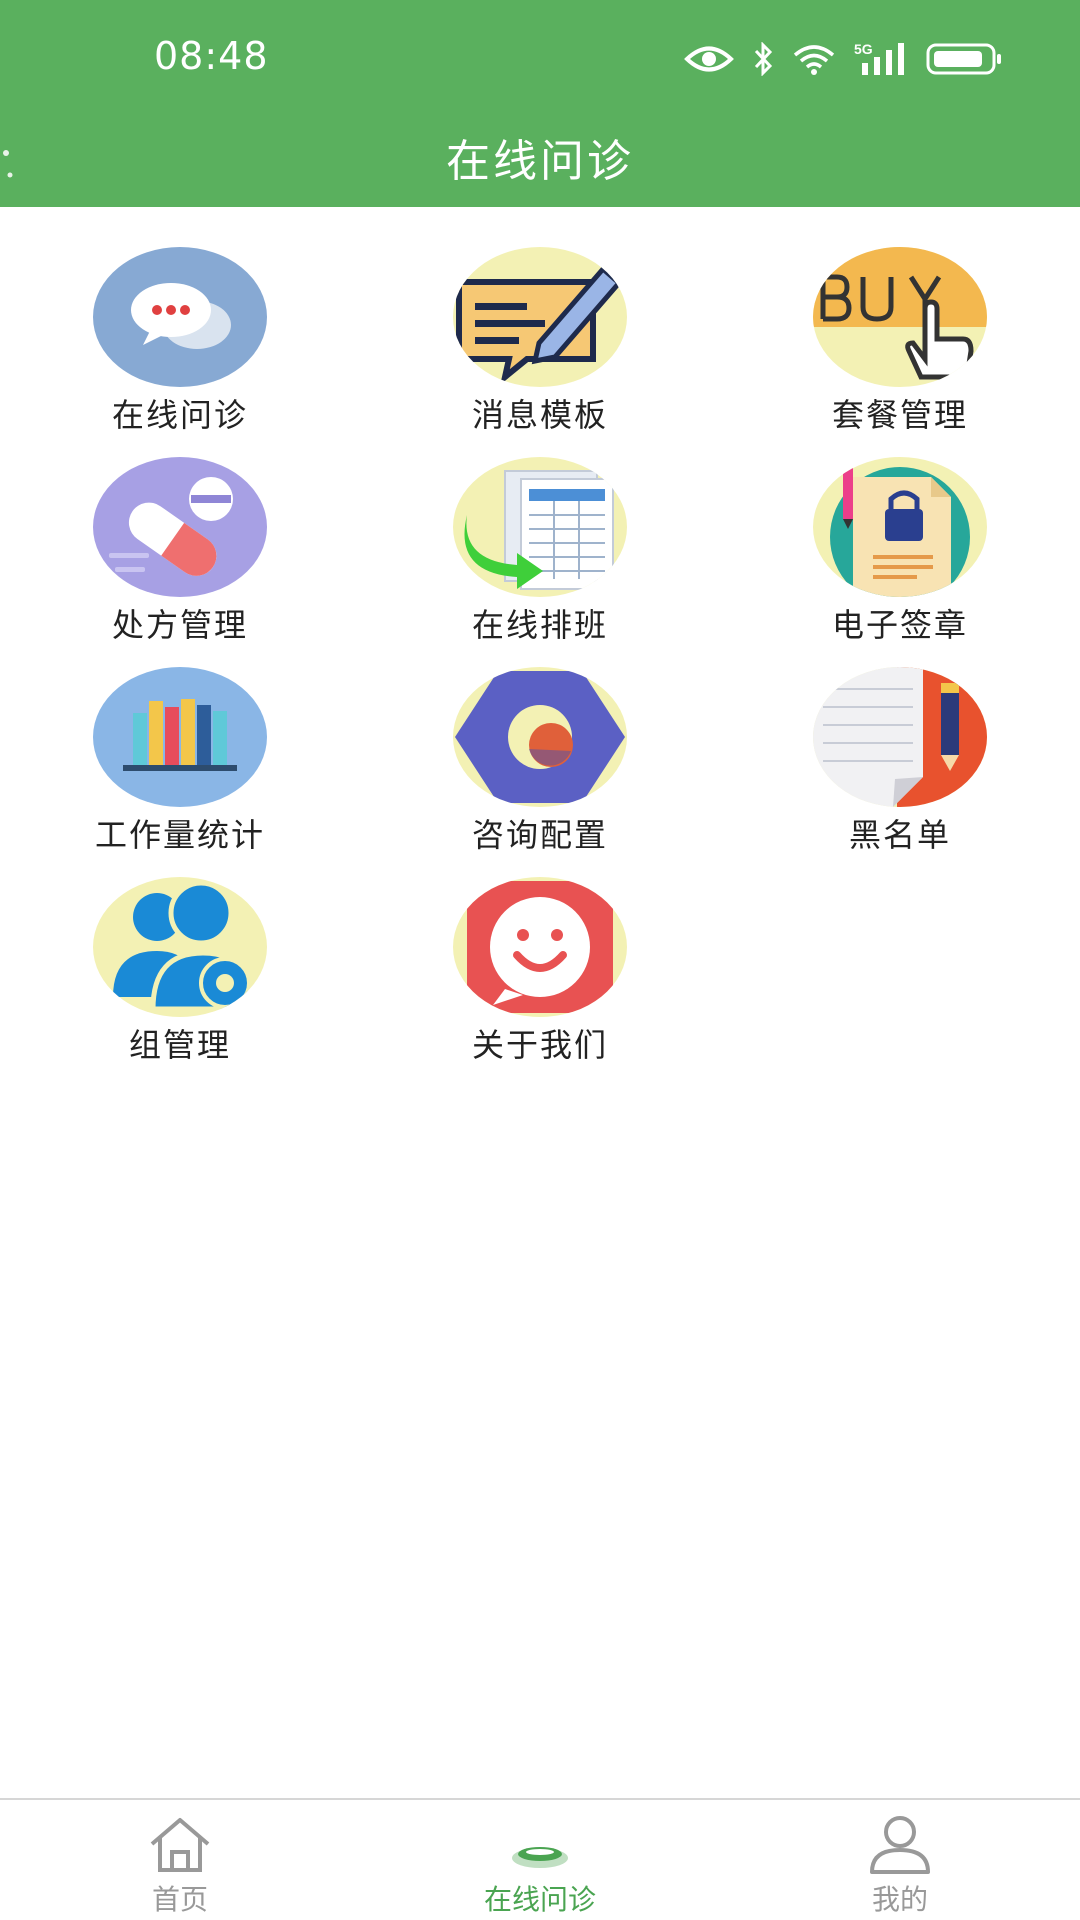  I want to click on header: 08:48 5G 在线问诊, so click(540, 103).